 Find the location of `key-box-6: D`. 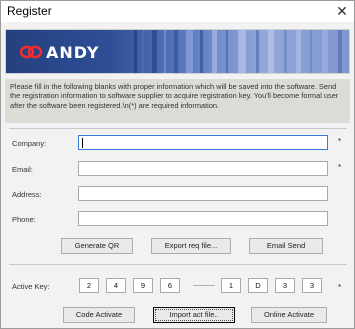

key-box-6: D is located at coordinates (258, 285).